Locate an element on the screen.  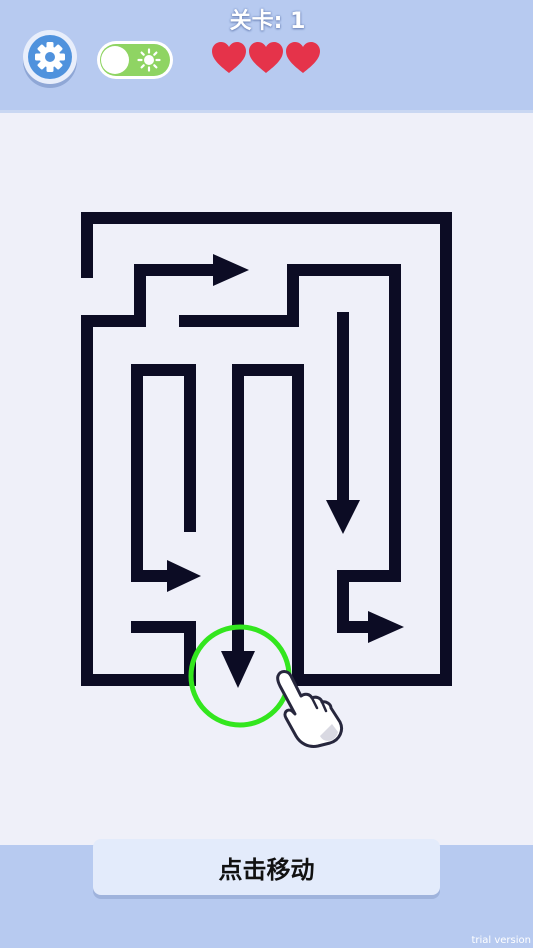
pointing-hand-icon is located at coordinates (310, 709).